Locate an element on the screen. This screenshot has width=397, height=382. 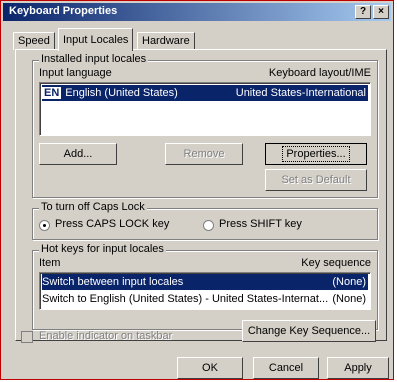
tab-hardware: Hardware is located at coordinates (166, 41).